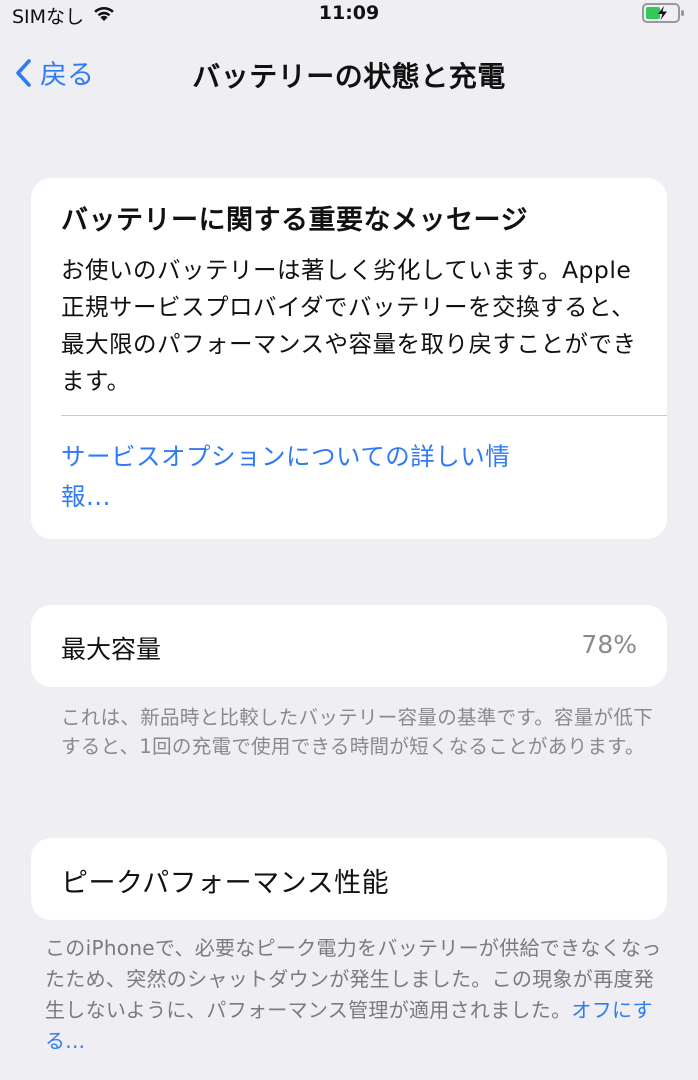 The image size is (698, 1080). I want to click on navigation-bar: 戻る バッテリーの状態と充電, so click(349, 73).